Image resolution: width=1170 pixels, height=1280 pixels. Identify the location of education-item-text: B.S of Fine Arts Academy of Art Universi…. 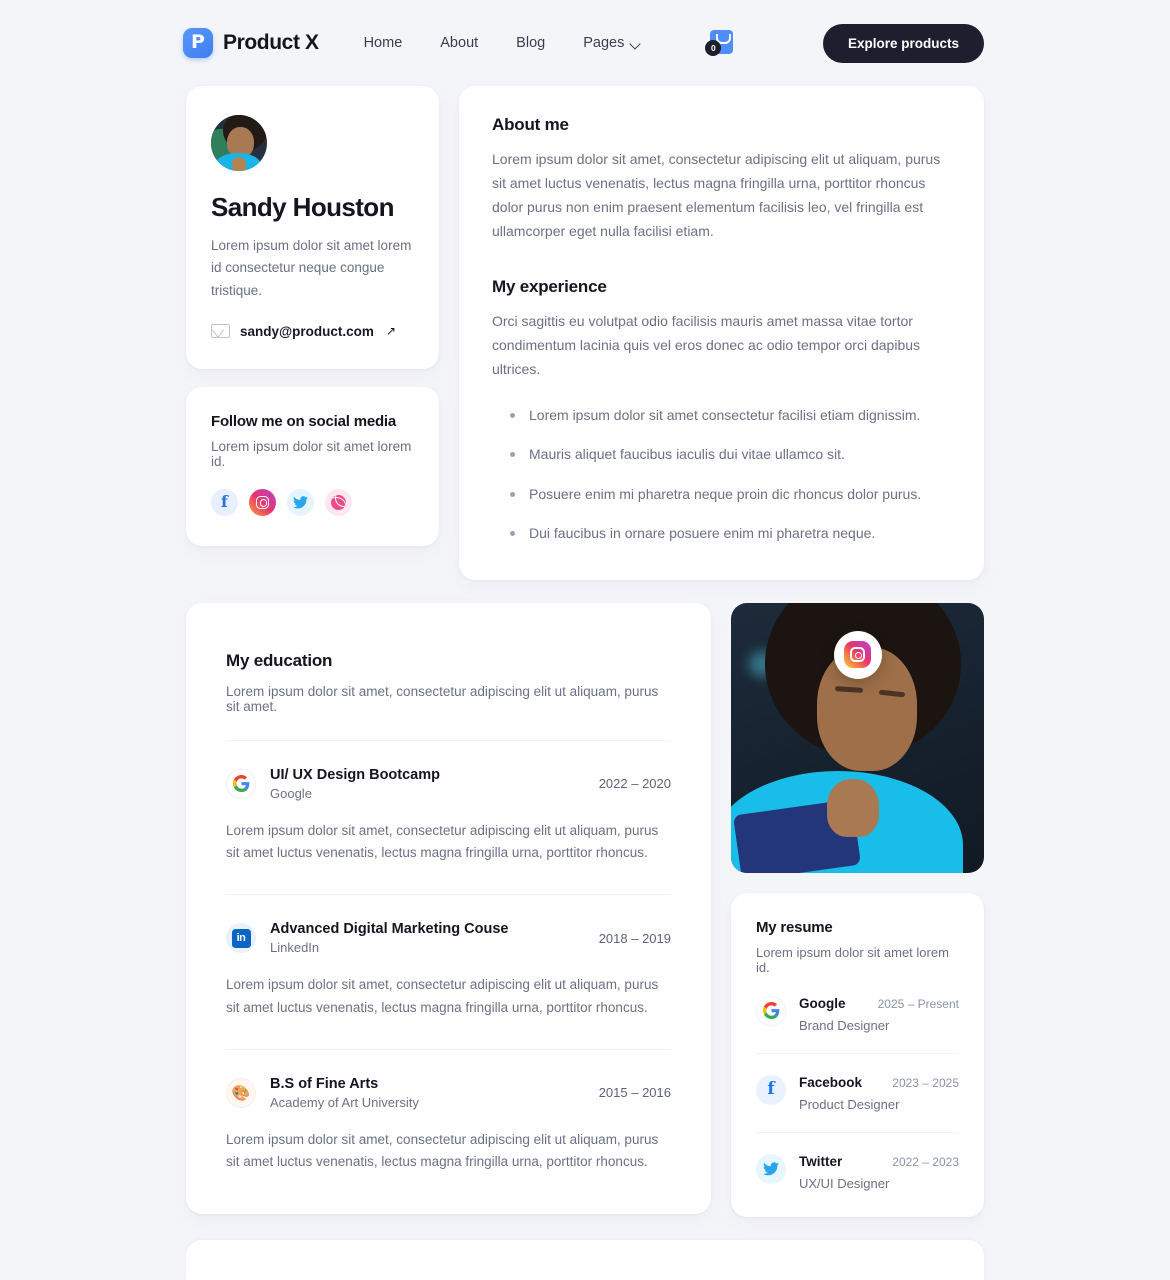
(344, 1093).